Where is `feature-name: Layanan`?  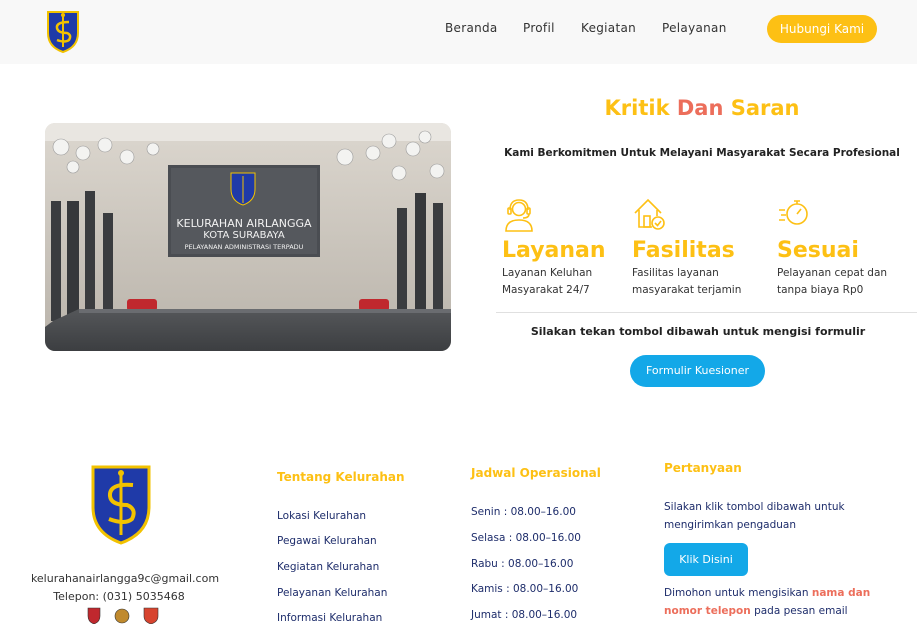
feature-name: Layanan is located at coordinates (554, 250).